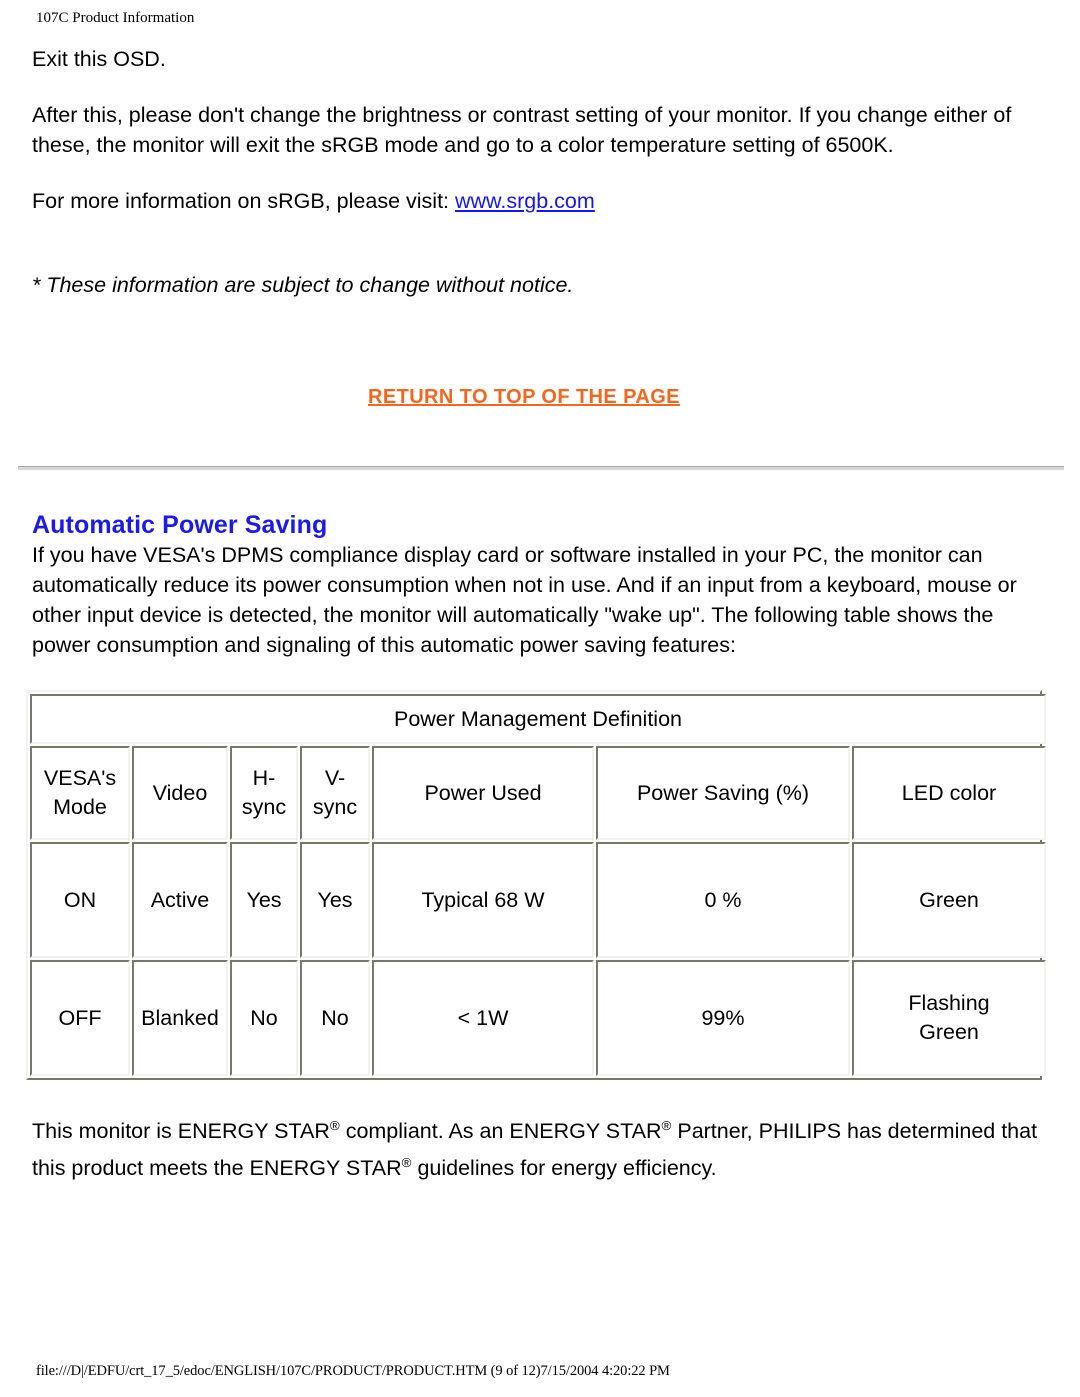  I want to click on header-line-1: Video, so click(180, 792).